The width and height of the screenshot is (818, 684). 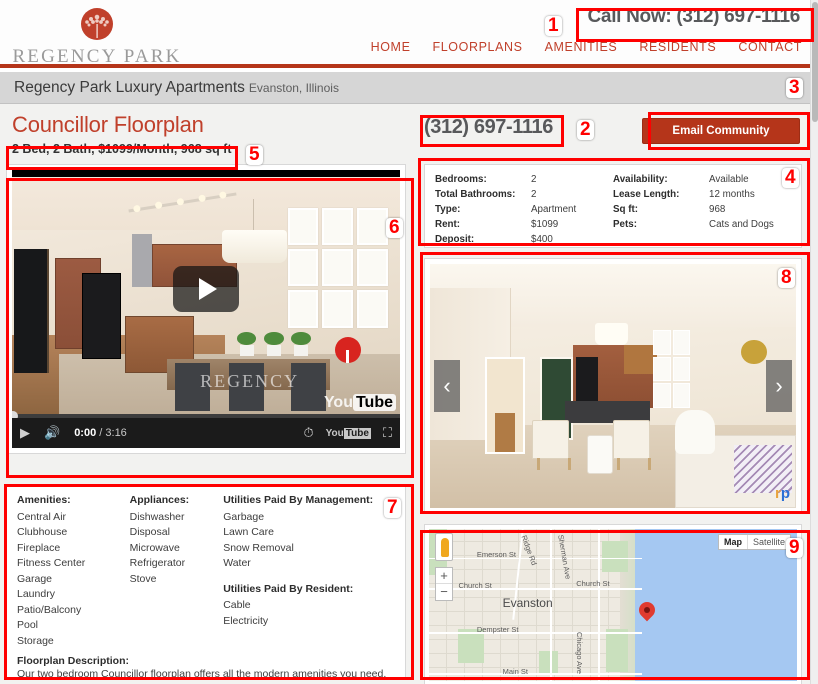 What do you see at coordinates (732, 194) in the screenshot?
I see `detail-value: 12 months` at bounding box center [732, 194].